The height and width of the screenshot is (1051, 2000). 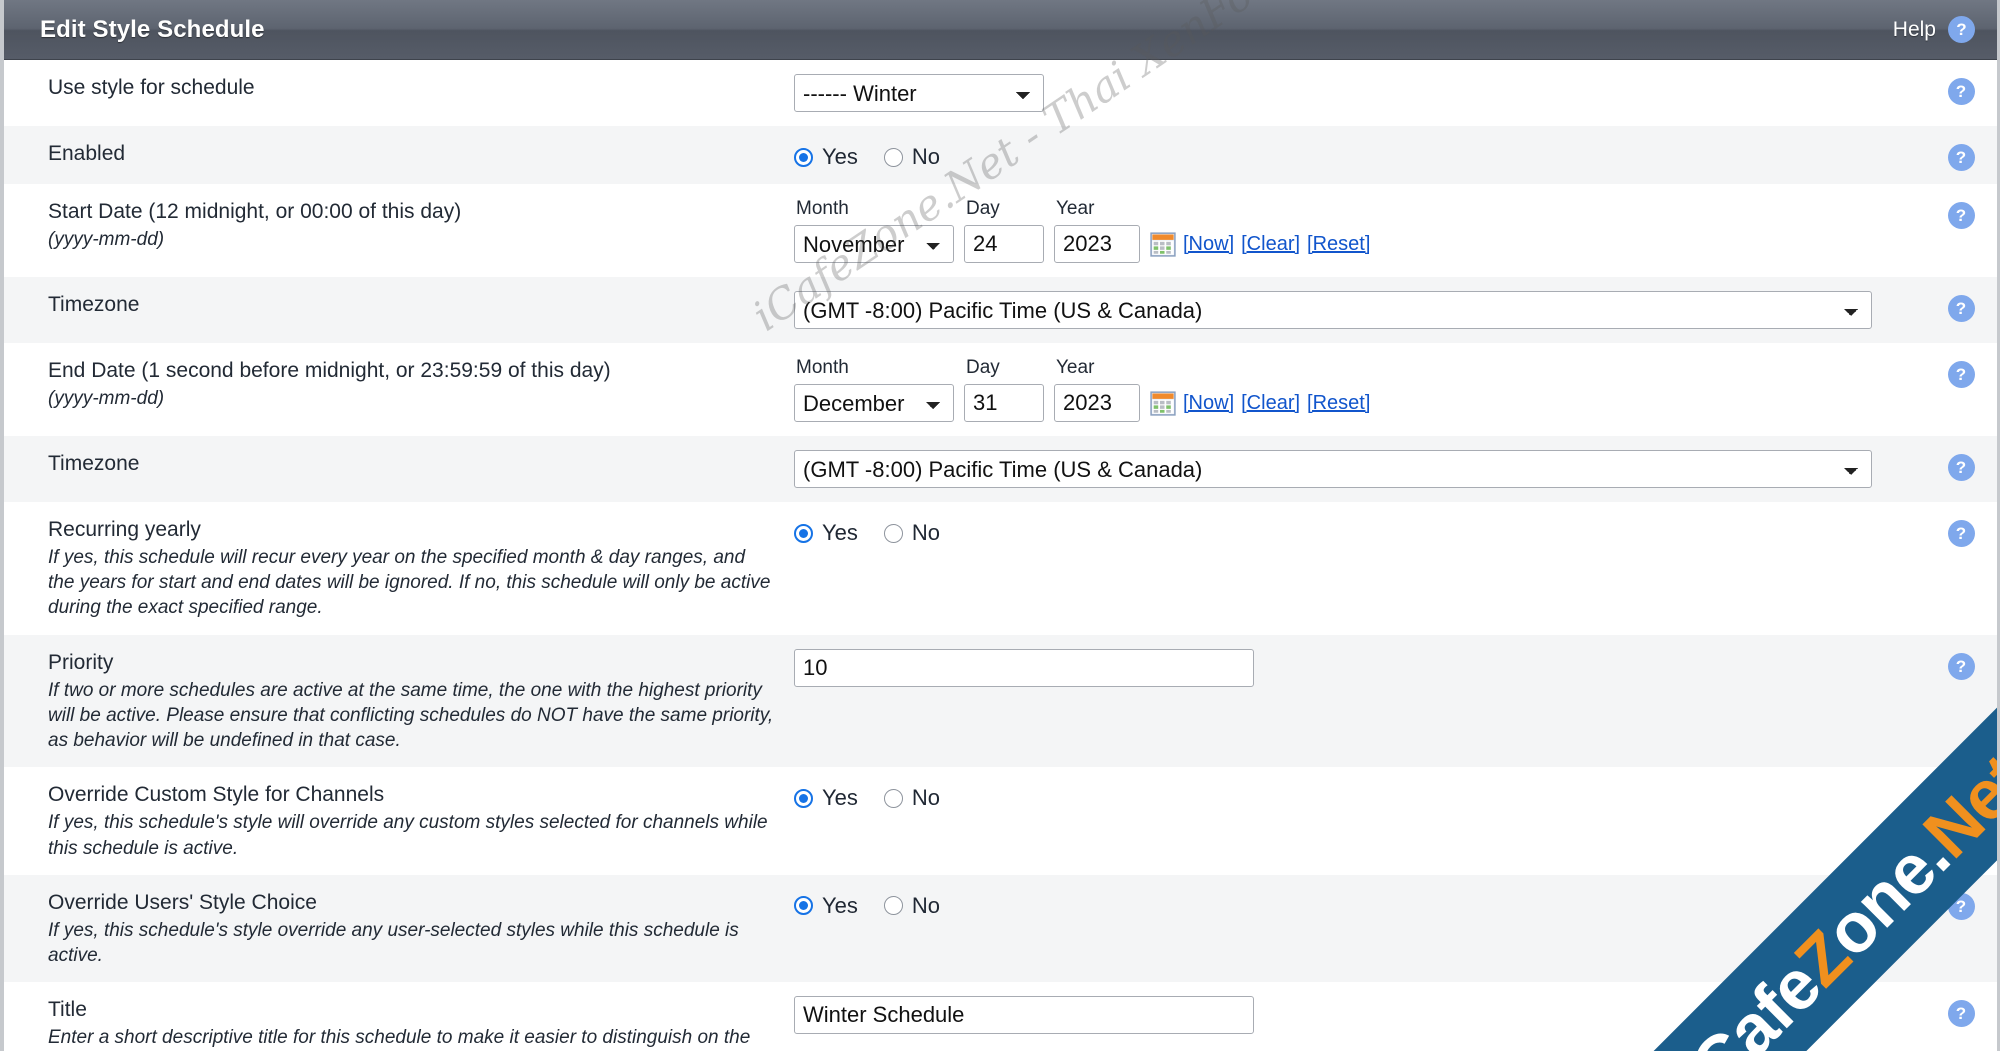 What do you see at coordinates (826, 157) in the screenshot?
I see `enabled-radio-yes: Yes` at bounding box center [826, 157].